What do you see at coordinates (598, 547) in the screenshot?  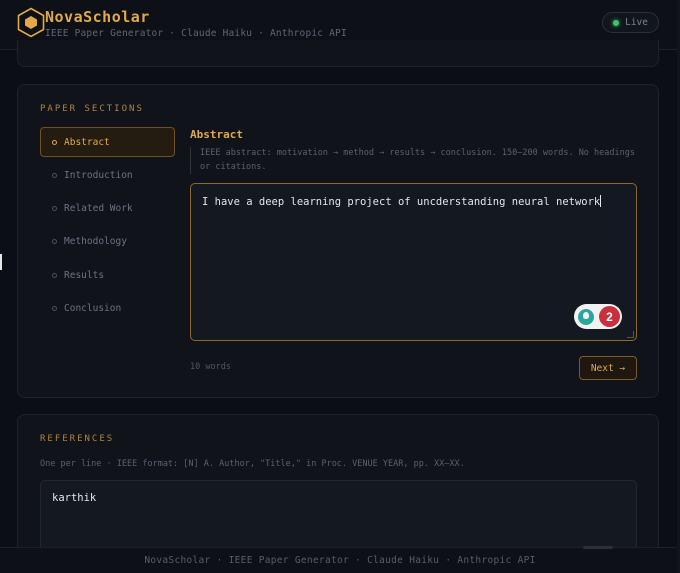 I see `footer-handle` at bounding box center [598, 547].